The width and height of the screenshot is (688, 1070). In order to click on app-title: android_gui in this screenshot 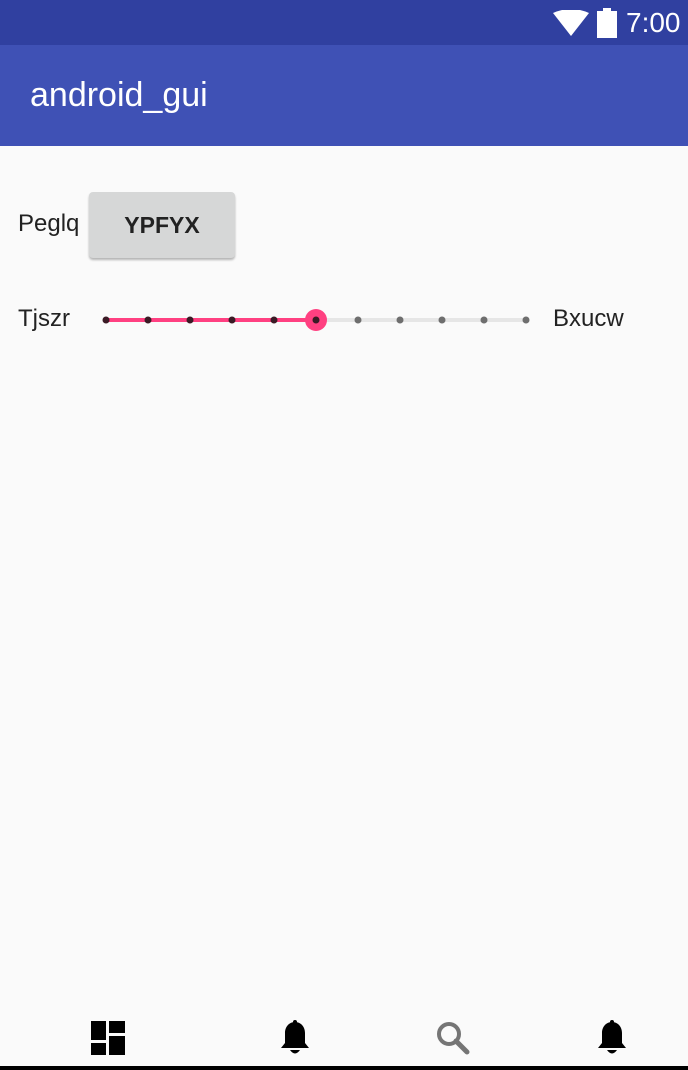, I will do `click(119, 95)`.